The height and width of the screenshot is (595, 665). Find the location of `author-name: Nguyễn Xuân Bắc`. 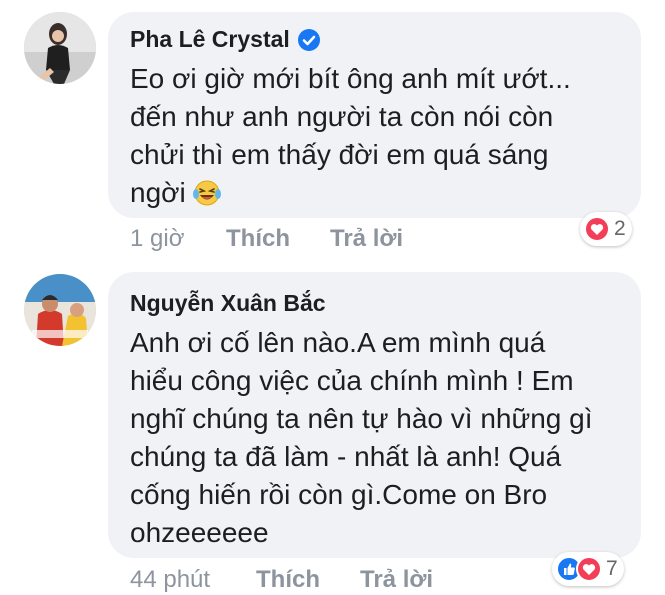

author-name: Nguyễn Xuân Bắc is located at coordinates (228, 303).